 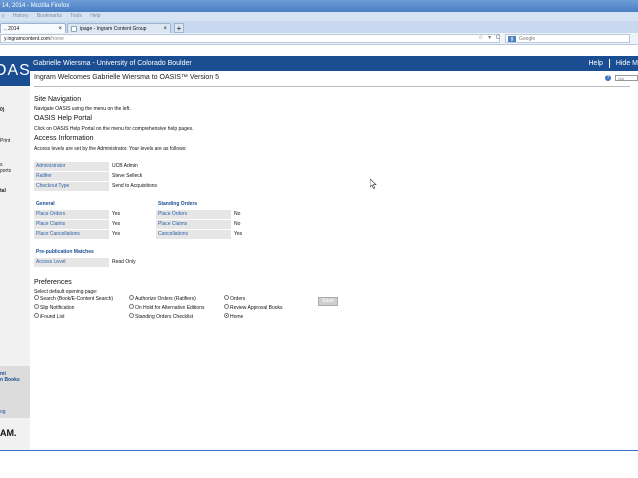 What do you see at coordinates (609, 63) in the screenshot?
I see `header-divider` at bounding box center [609, 63].